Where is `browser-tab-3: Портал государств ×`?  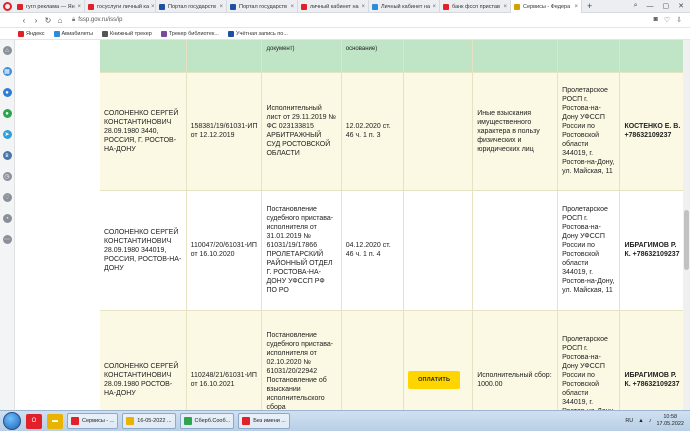 browser-tab-3: Портал государств × is located at coordinates (262, 6).